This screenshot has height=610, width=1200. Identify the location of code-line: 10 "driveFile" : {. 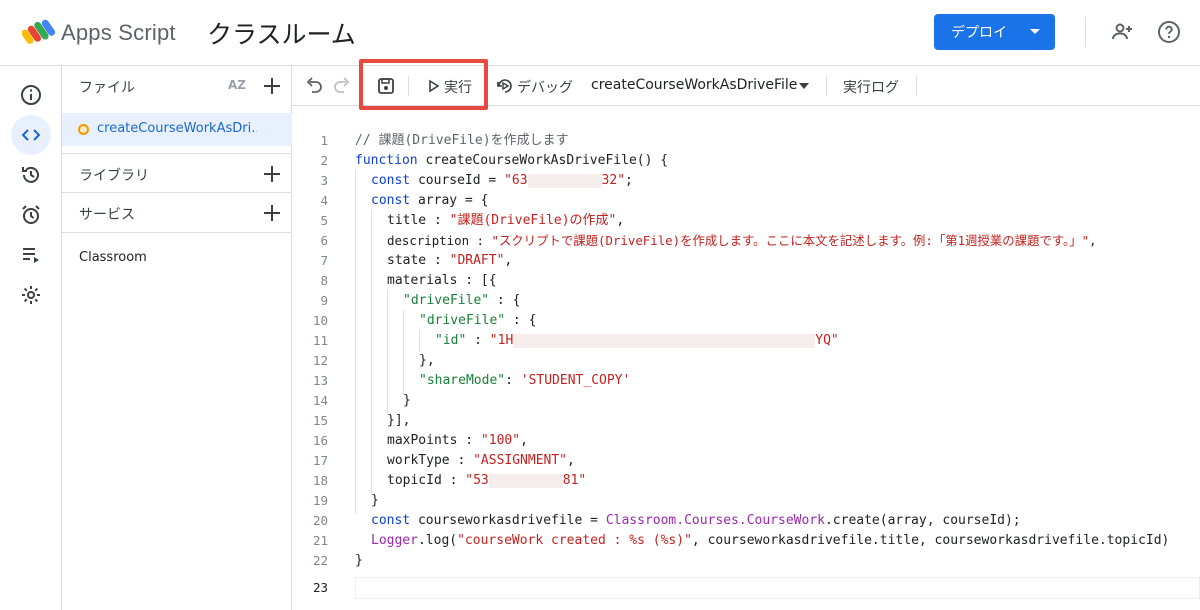
(424, 320).